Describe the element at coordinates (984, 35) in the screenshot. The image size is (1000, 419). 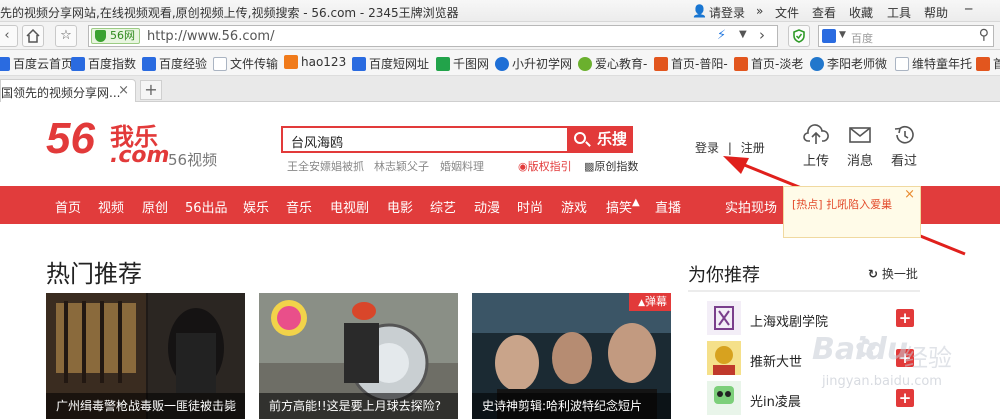
I see `search-icon: ⚲` at that location.